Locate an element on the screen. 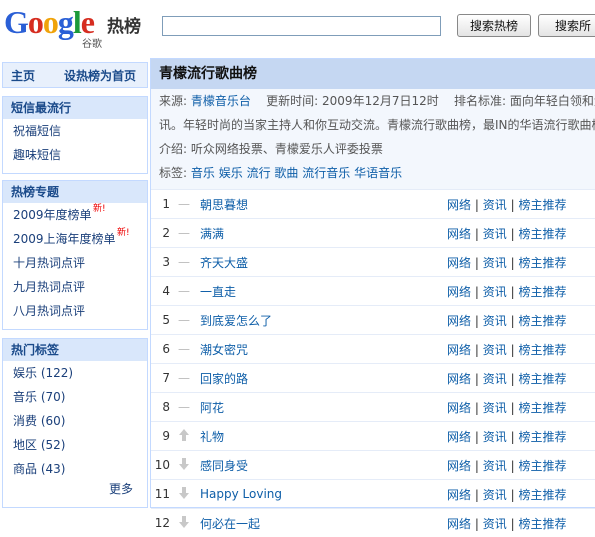  tag-link: 歌曲 is located at coordinates (286, 173).